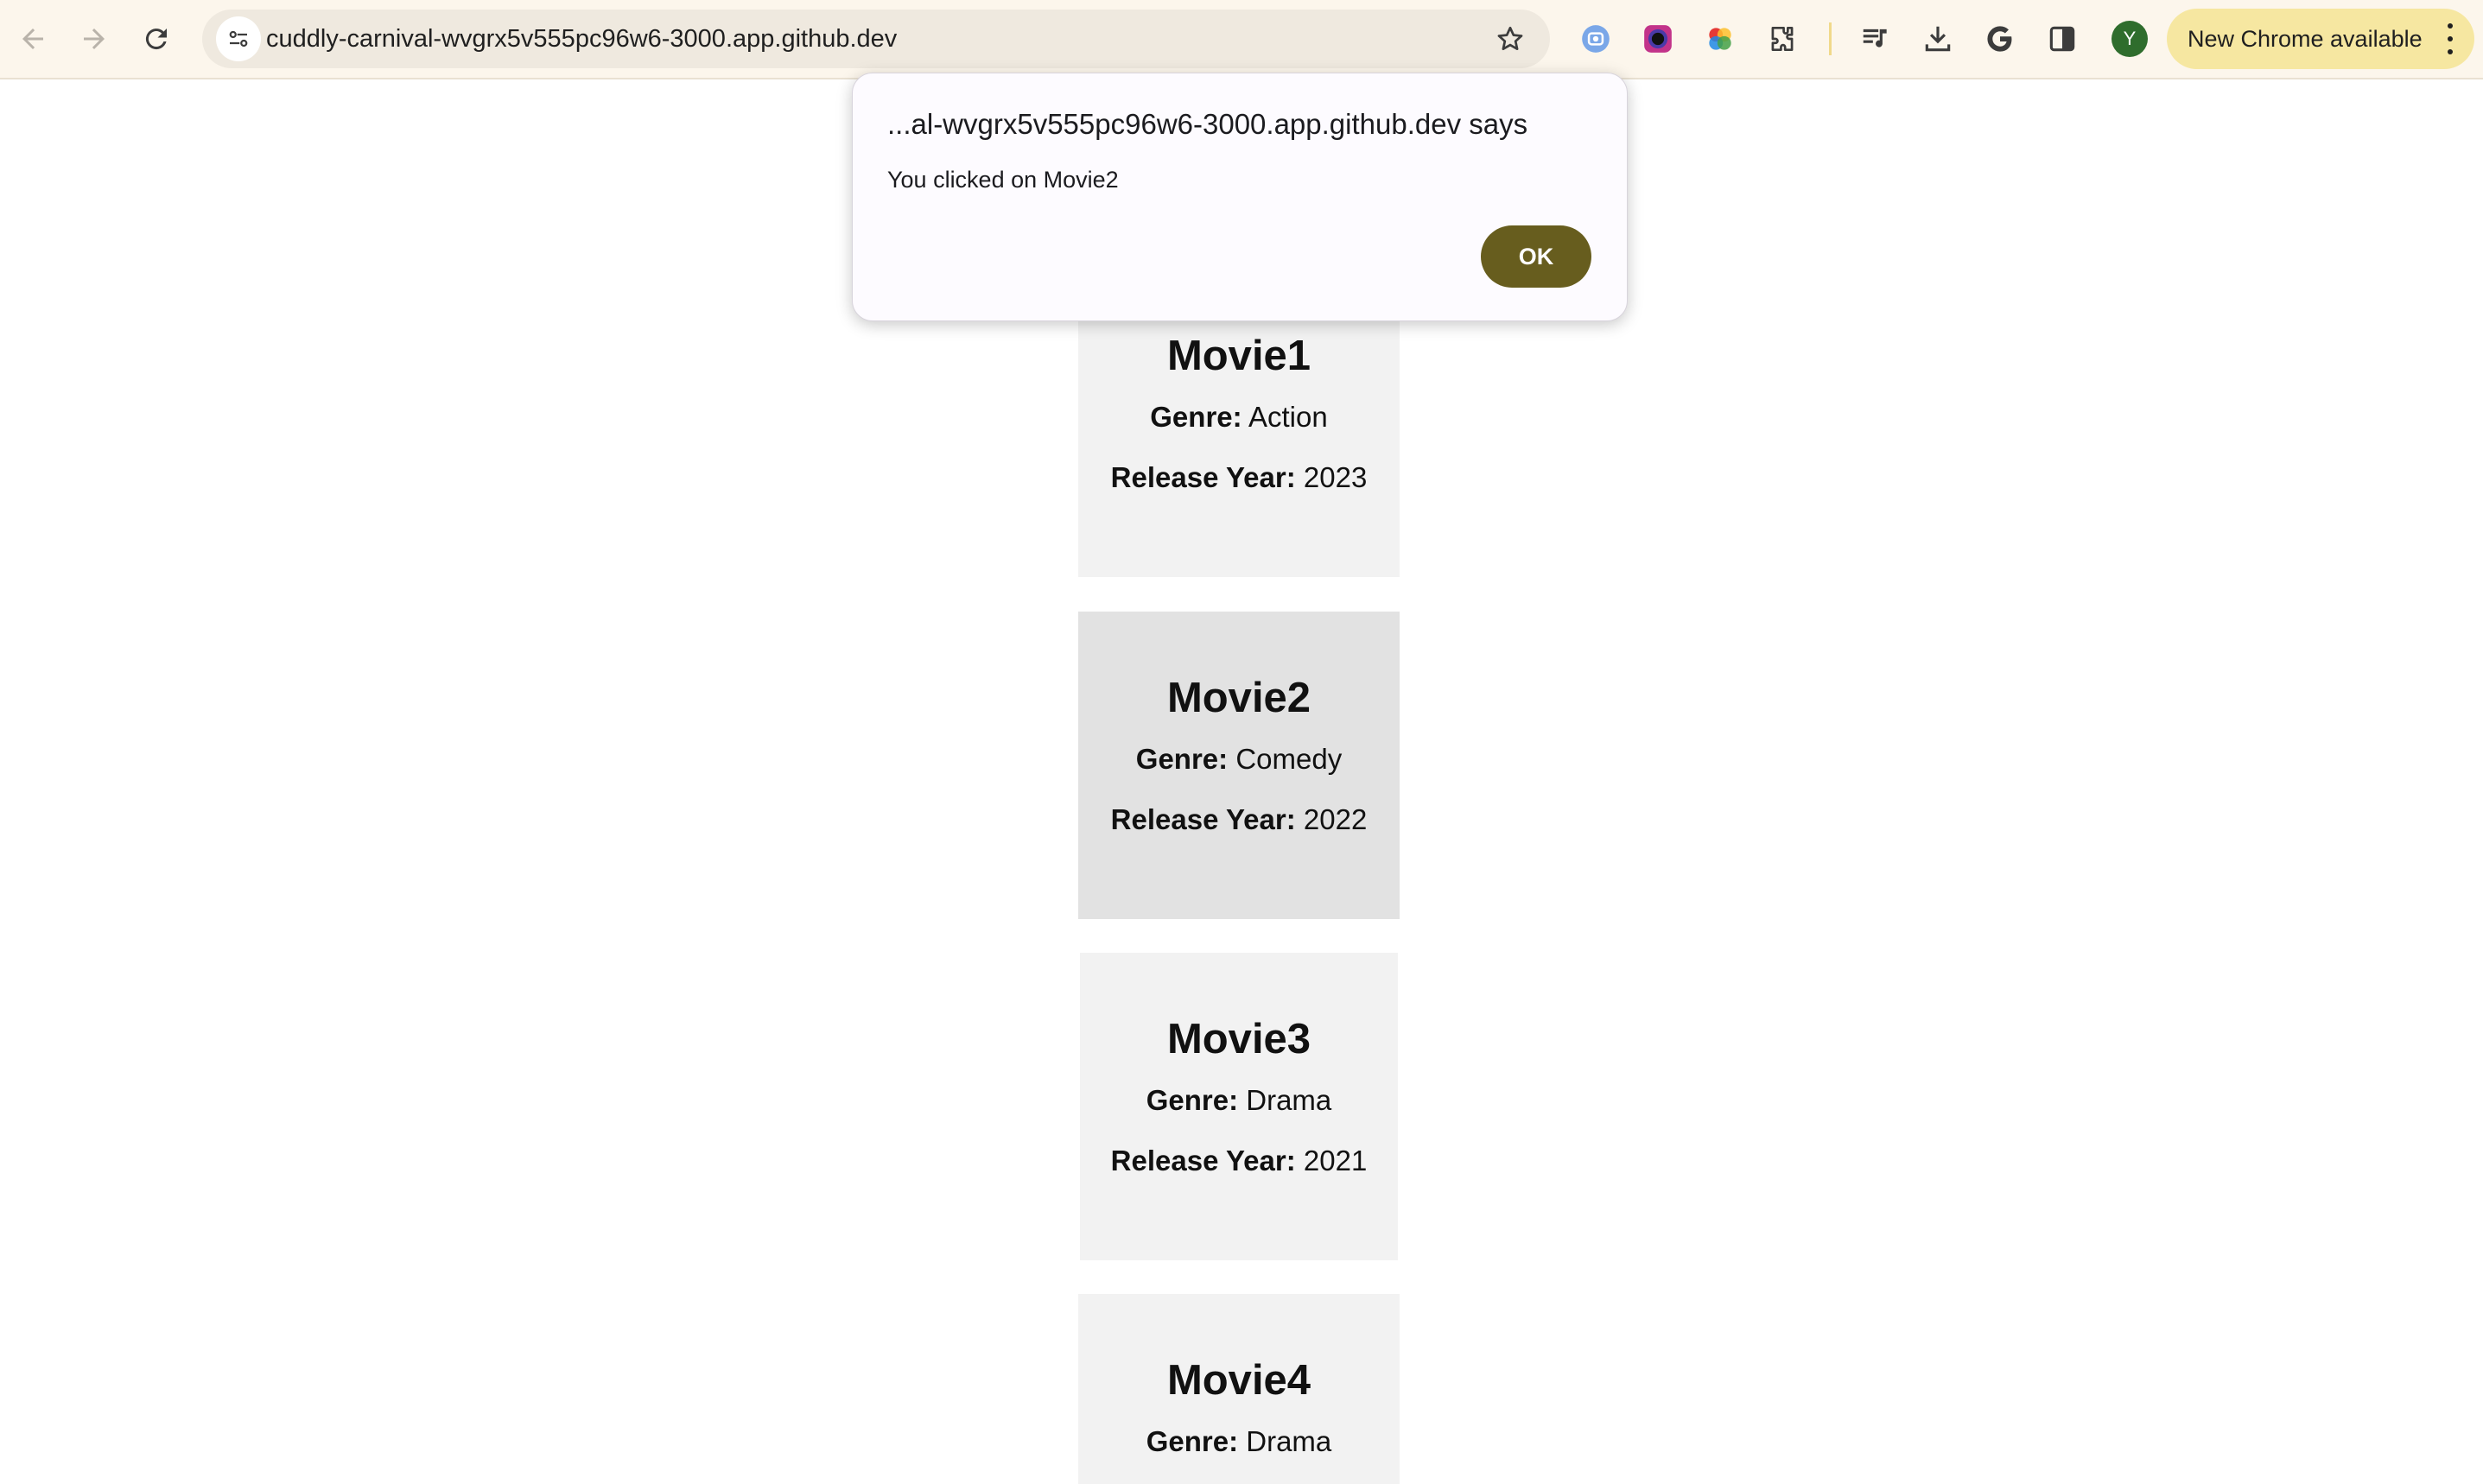 The image size is (2483, 1484). I want to click on chrome-update-button: New Chrome available, so click(2321, 39).